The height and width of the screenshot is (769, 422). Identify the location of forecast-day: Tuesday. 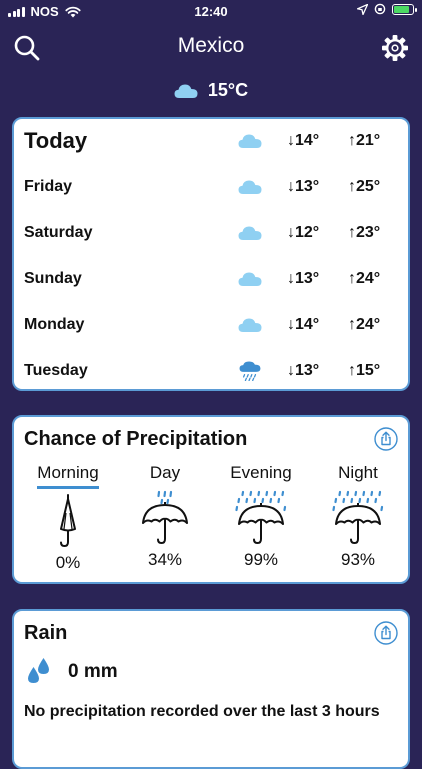
(56, 370).